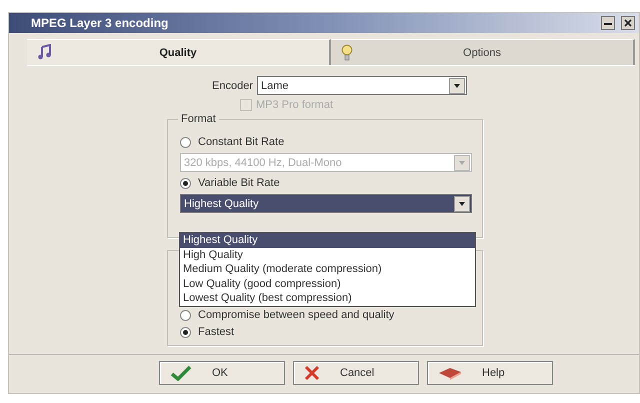 The image size is (640, 403). I want to click on encoder-label: Encoder, so click(232, 86).